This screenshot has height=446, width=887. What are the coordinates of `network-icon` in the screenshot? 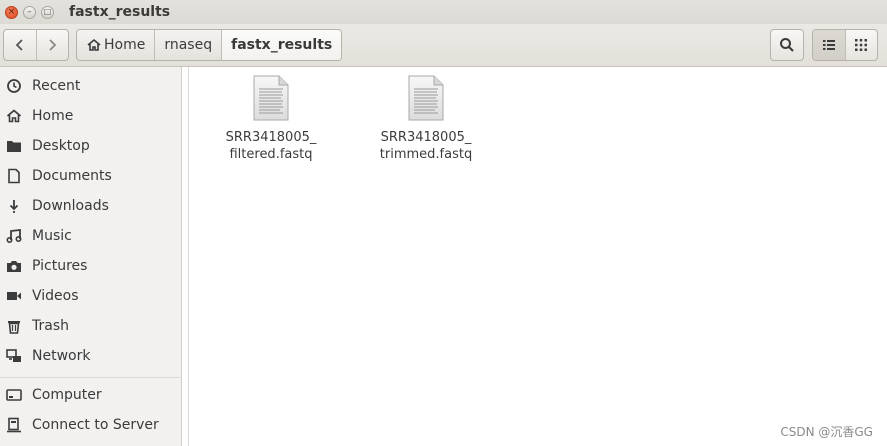 It's located at (14, 356).